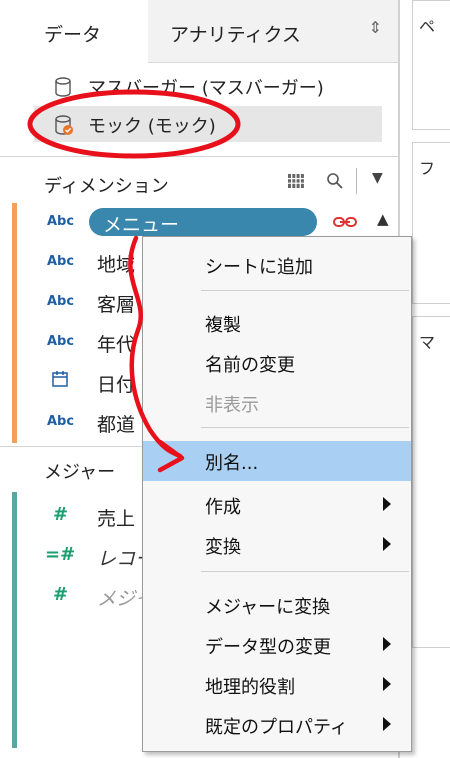  What do you see at coordinates (116, 519) in the screenshot?
I see `measure-name: 売上` at bounding box center [116, 519].